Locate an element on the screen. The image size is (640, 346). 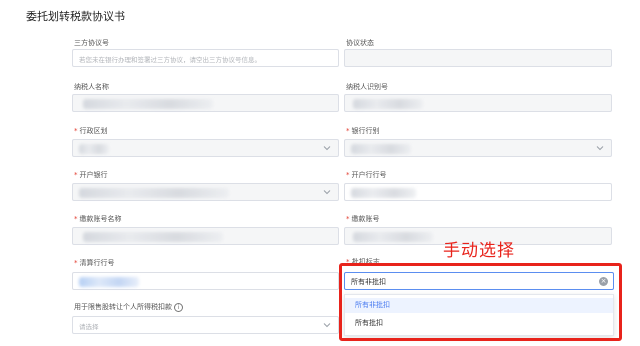
annotation-text: 手动选择 is located at coordinates (479, 251).